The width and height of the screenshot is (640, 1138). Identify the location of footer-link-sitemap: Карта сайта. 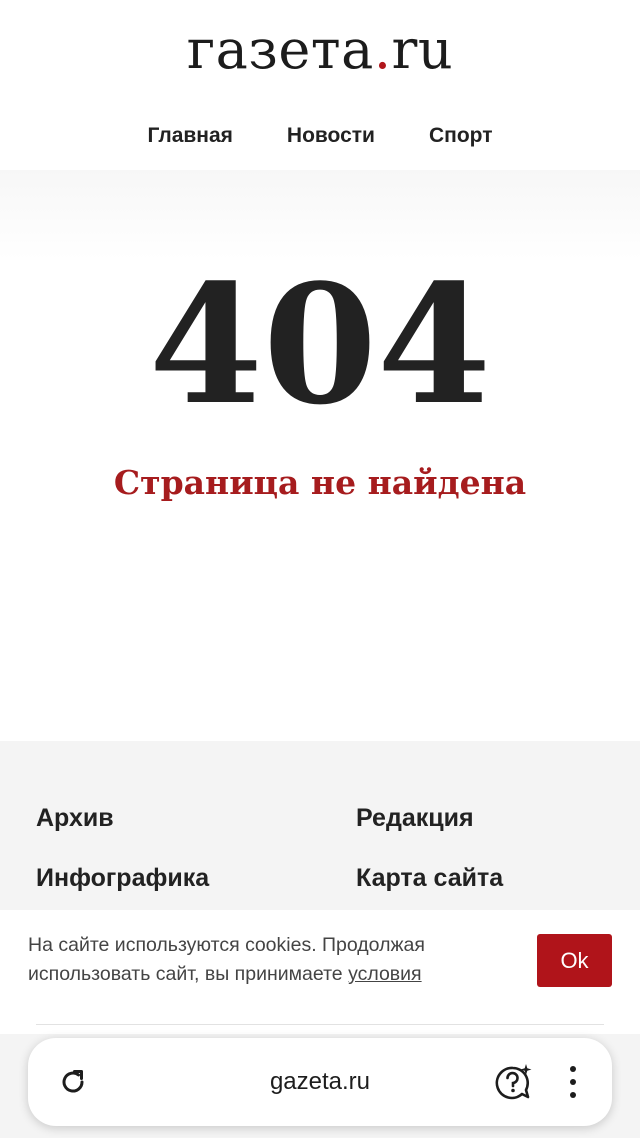
(486, 878).